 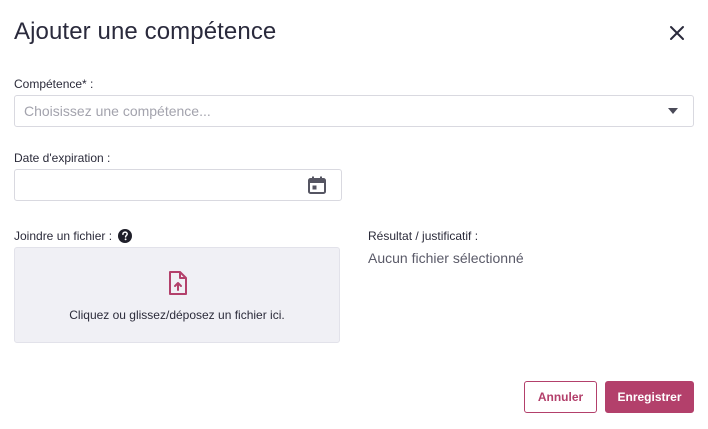 I want to click on calendar-icon, so click(x=317, y=185).